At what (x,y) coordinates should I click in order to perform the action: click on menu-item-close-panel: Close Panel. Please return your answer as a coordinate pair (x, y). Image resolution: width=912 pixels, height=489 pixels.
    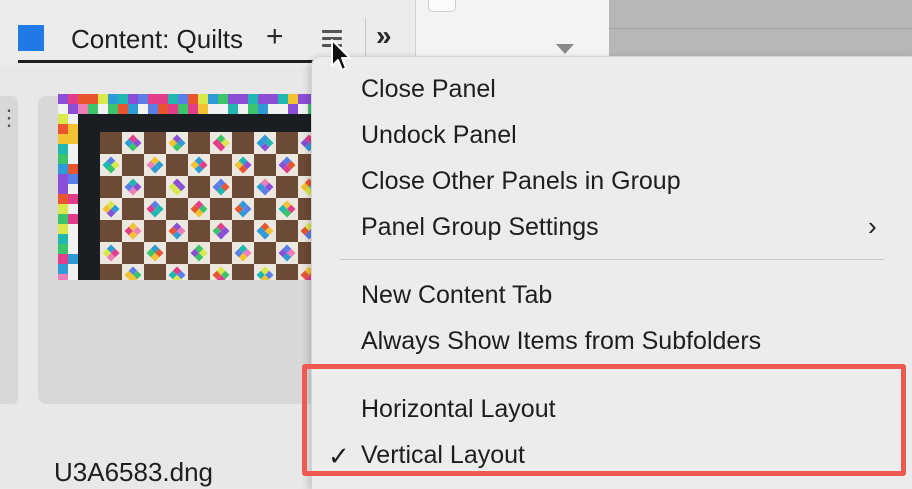
    Looking at the image, I should click on (428, 89).